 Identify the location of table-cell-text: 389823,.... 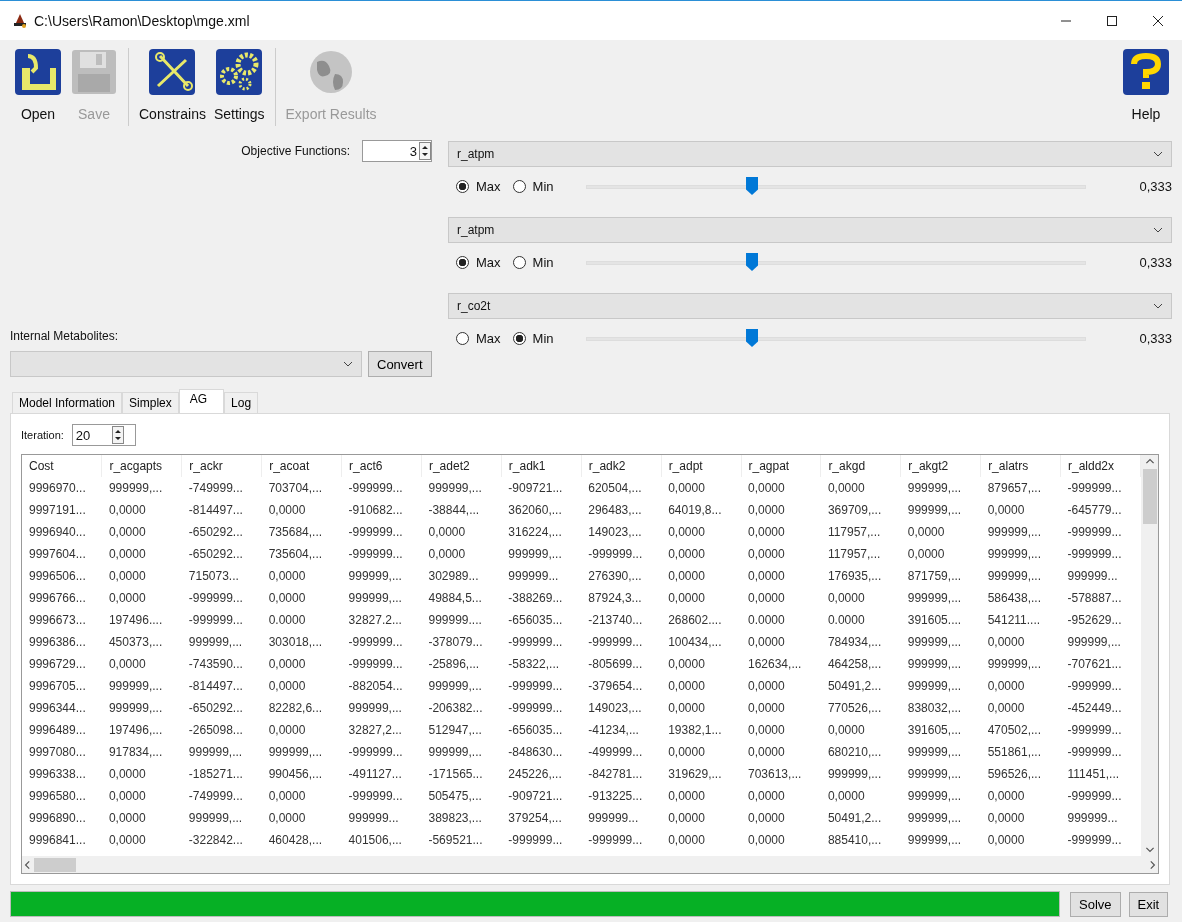
(455, 818).